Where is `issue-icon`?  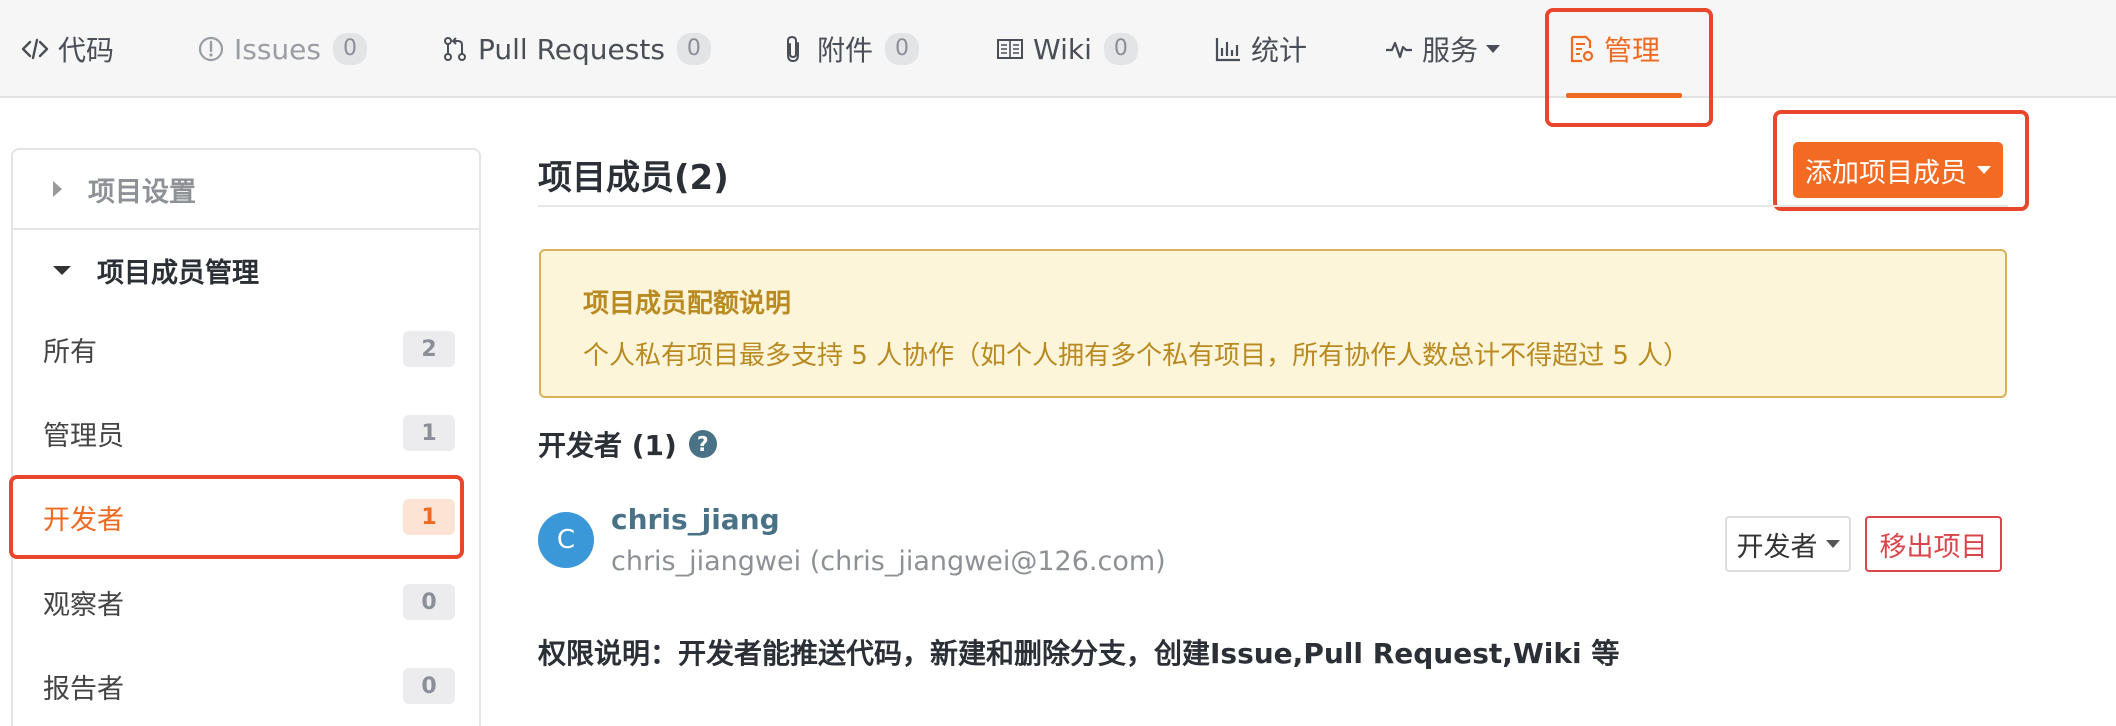 issue-icon is located at coordinates (211, 49).